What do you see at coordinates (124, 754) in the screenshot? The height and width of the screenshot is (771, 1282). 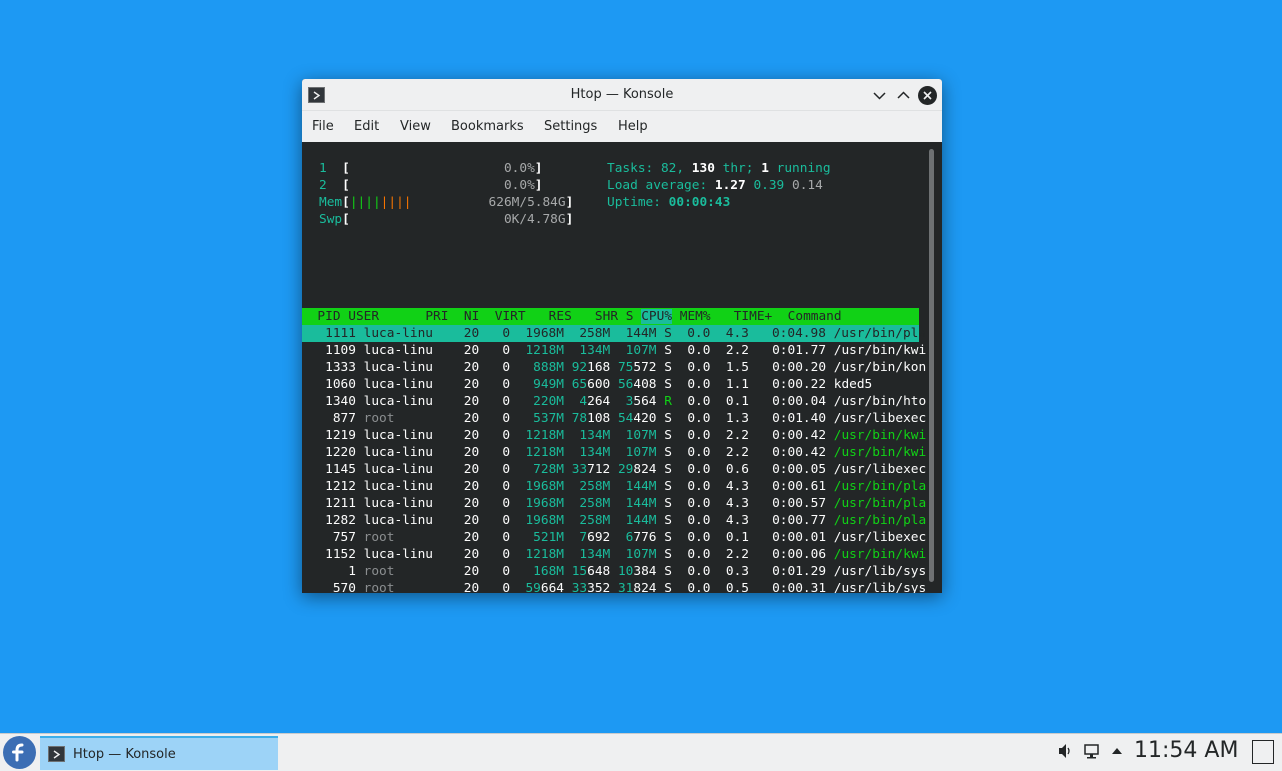 I see `task-label: Htop — Konsole` at bounding box center [124, 754].